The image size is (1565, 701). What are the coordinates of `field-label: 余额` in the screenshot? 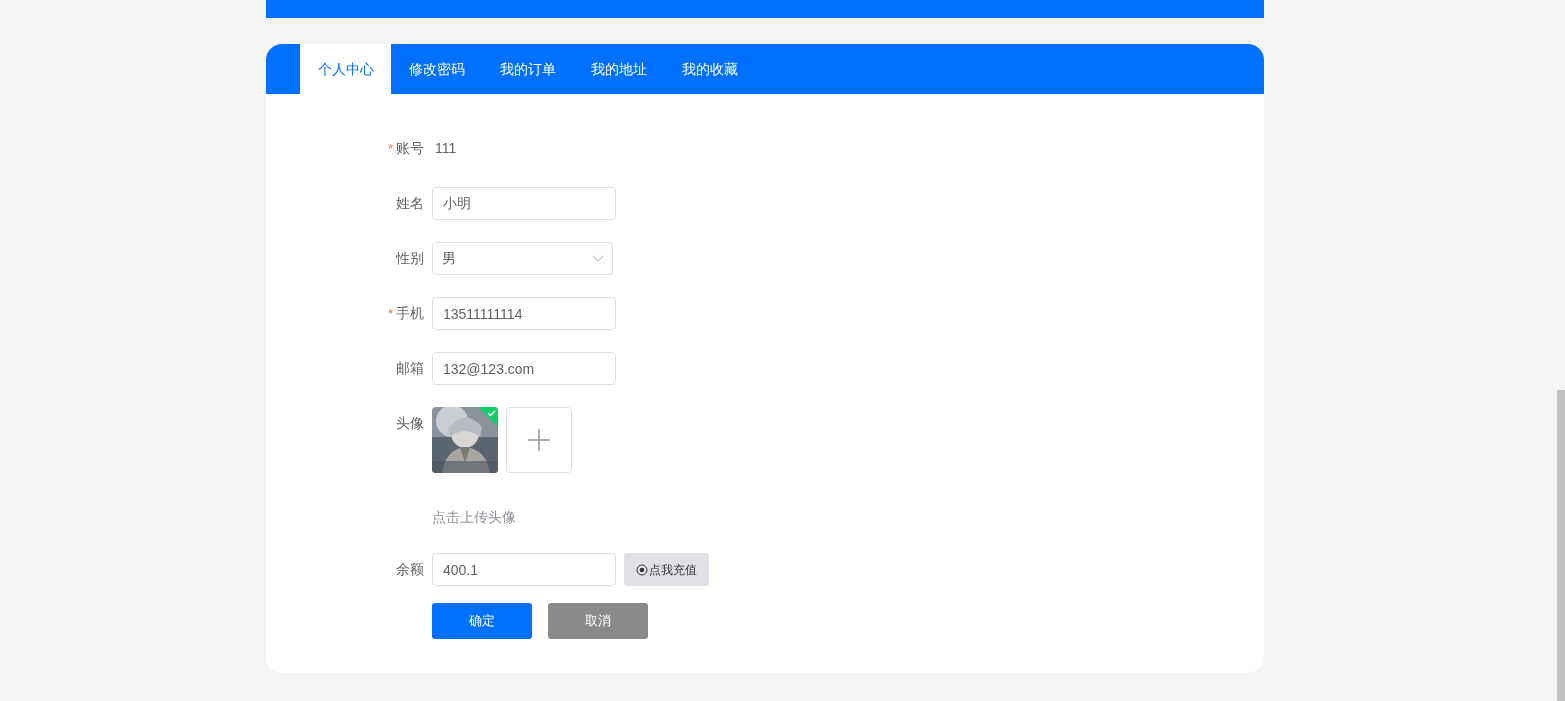 It's located at (410, 569).